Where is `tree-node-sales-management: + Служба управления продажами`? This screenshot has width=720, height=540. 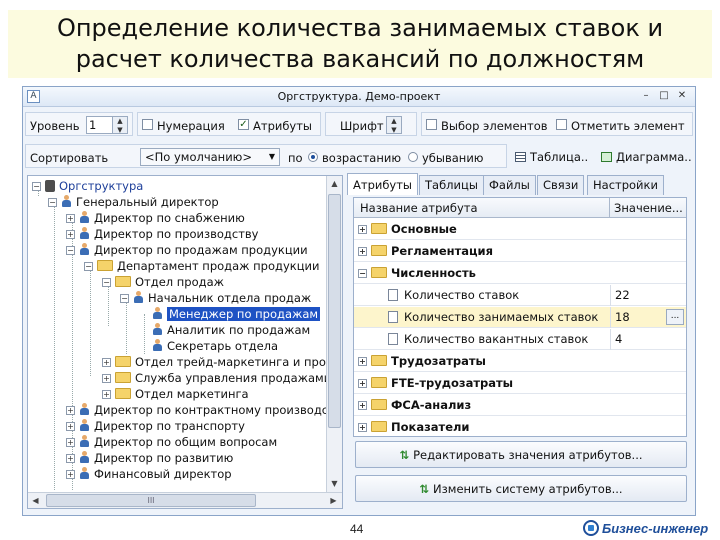 tree-node-sales-management: + Служба управления продажами is located at coordinates (214, 378).